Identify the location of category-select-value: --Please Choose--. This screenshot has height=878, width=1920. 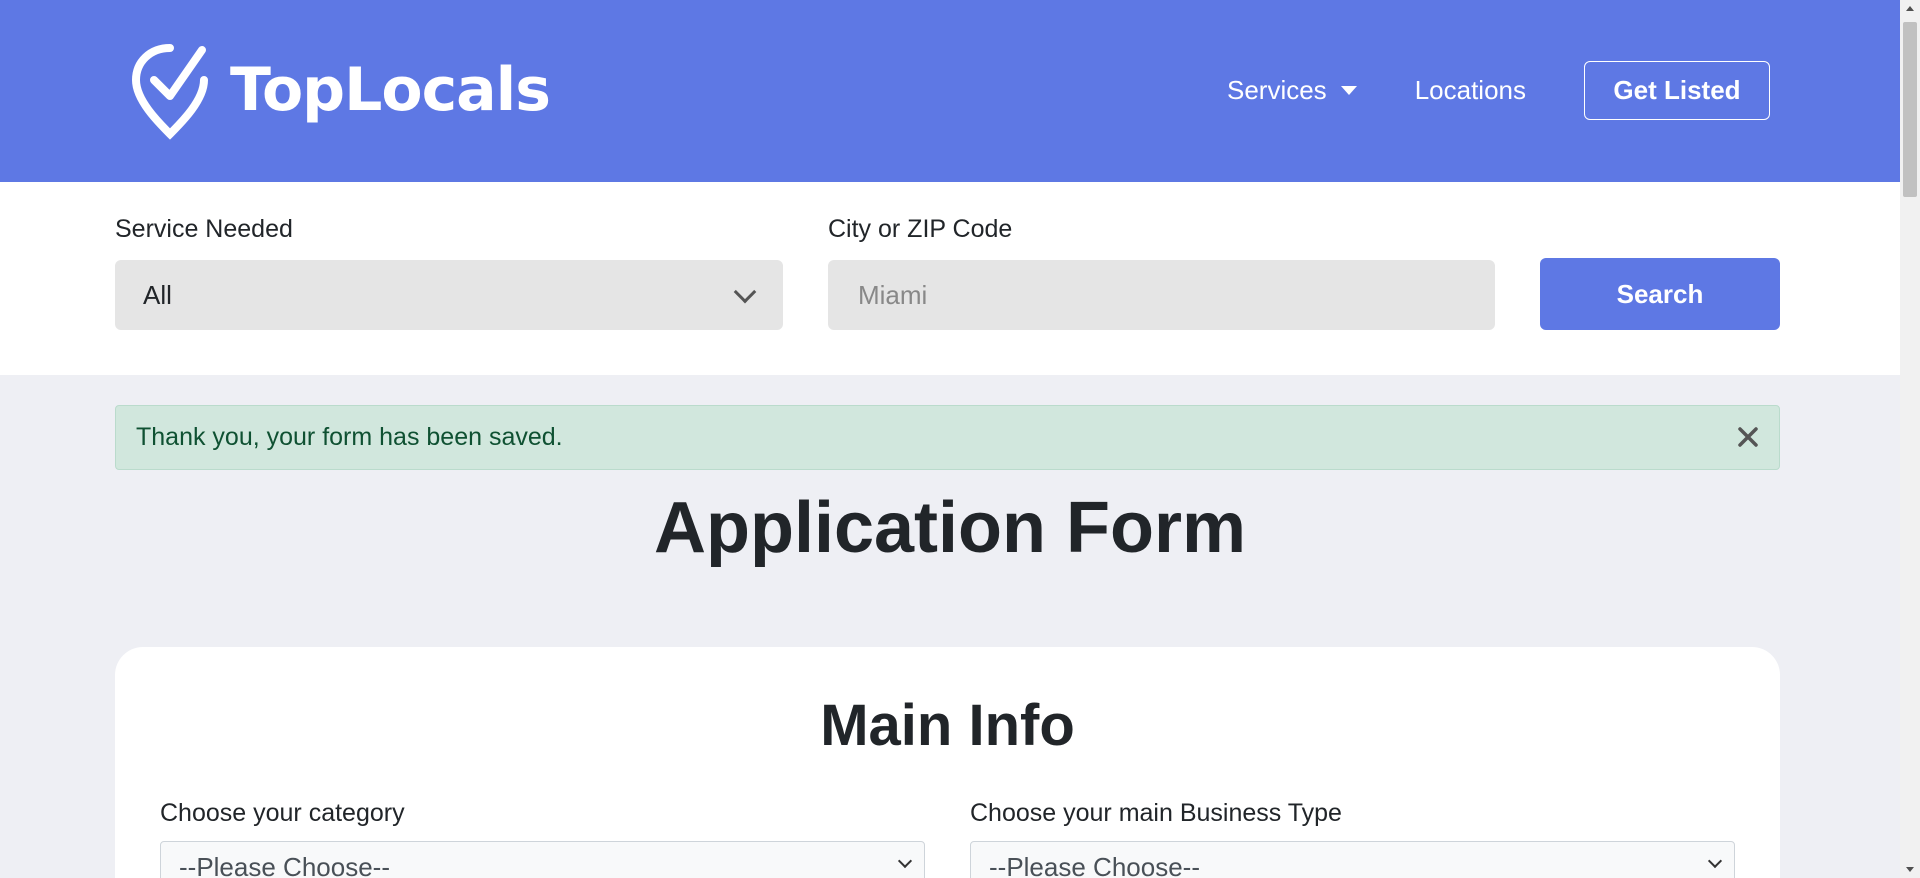
(284, 865).